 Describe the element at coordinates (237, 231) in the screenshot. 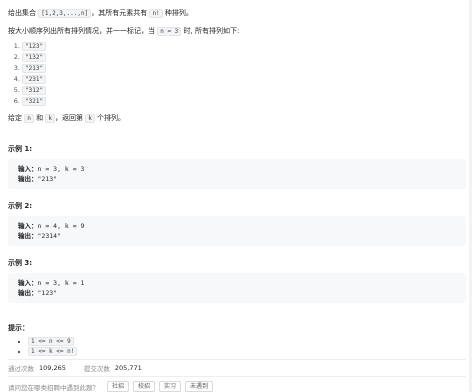

I see `example-2-box: 输入：n = 4, k = 9 输出："2314"` at that location.